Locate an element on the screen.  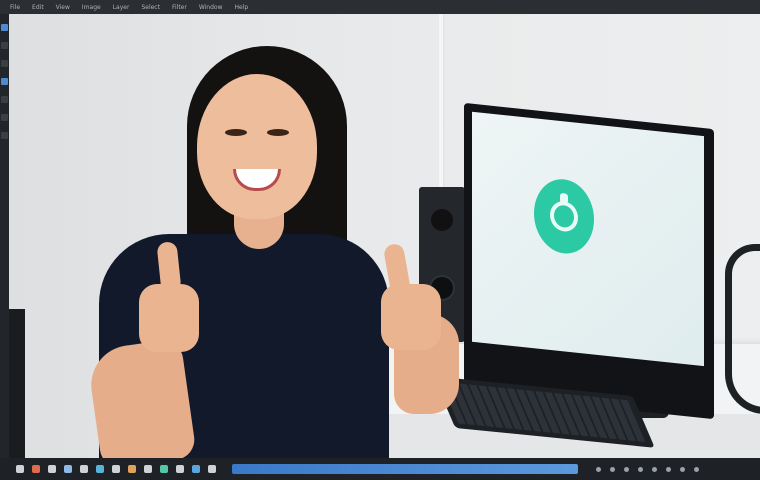
menu-image: Image is located at coordinates (91, 7).